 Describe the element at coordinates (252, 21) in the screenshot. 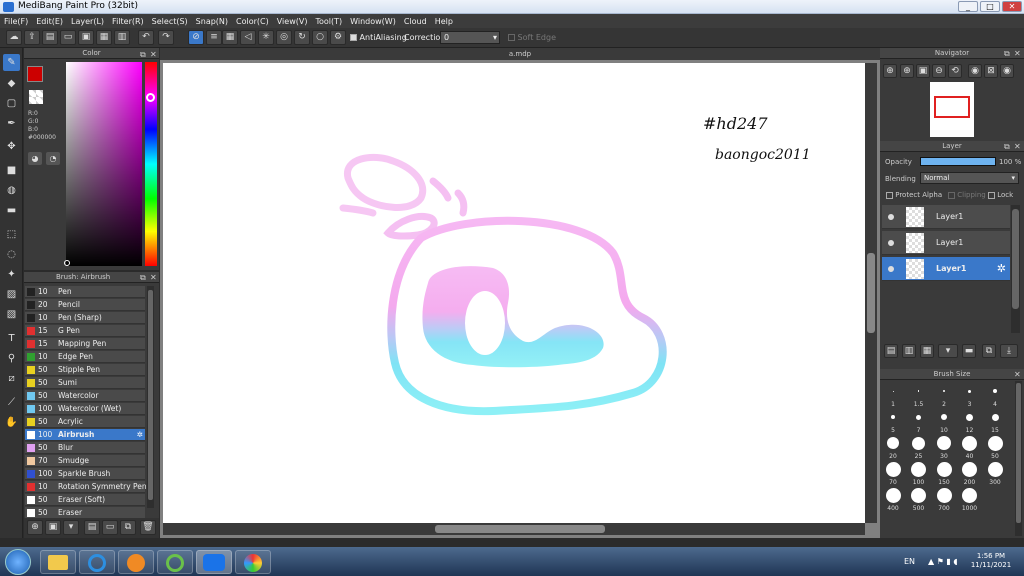

I see `menu-item-color-c: Color(C)` at that location.